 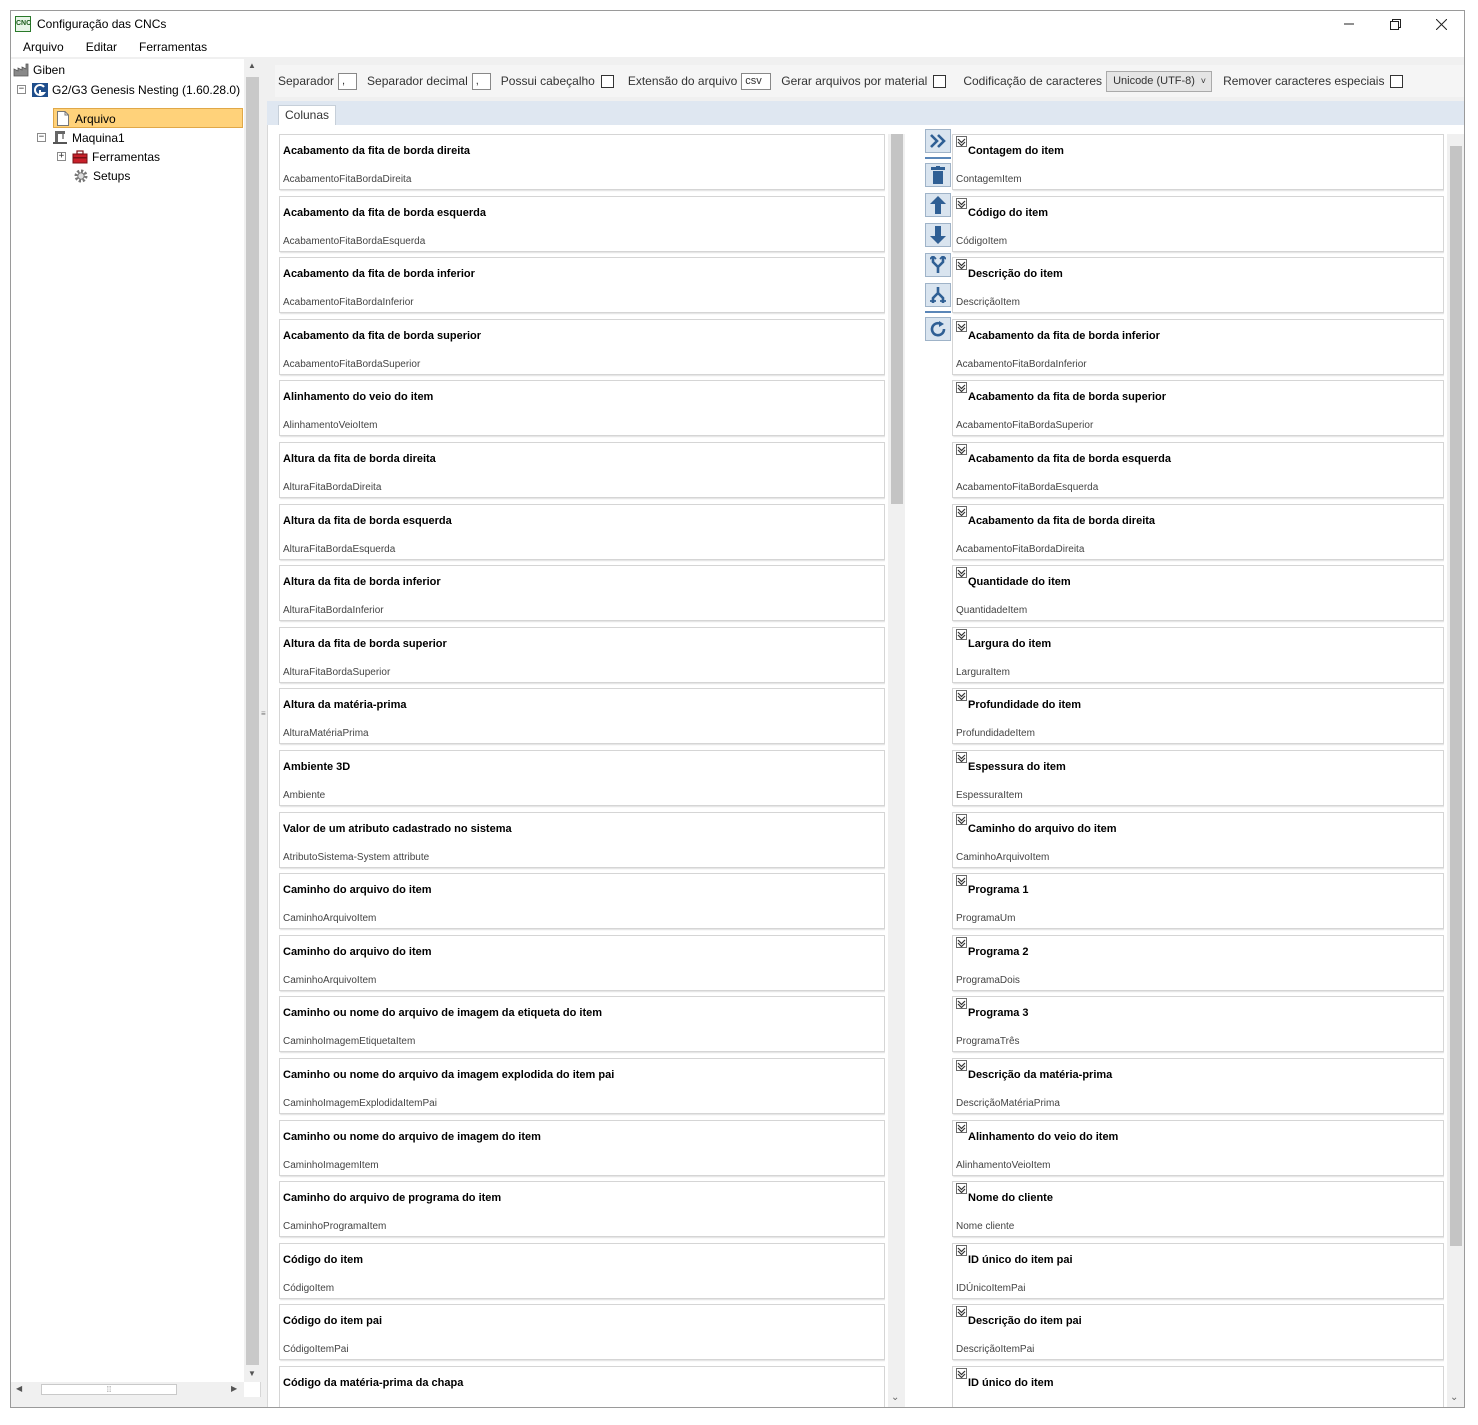 I want to click on scroll-down-icon: ⌄, so click(x=1454, y=1397).